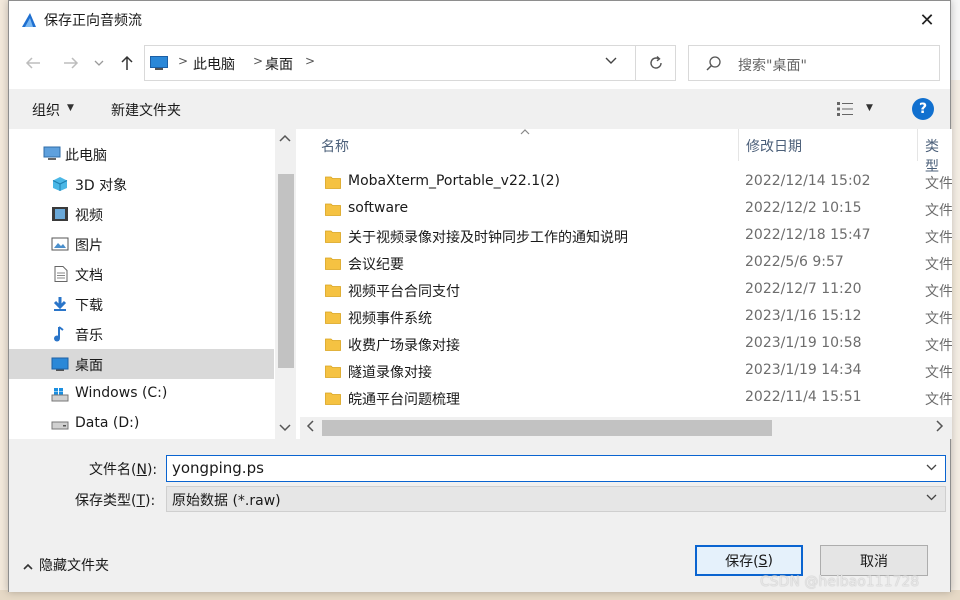  I want to click on search-input: 搜索"桌面", so click(814, 63).